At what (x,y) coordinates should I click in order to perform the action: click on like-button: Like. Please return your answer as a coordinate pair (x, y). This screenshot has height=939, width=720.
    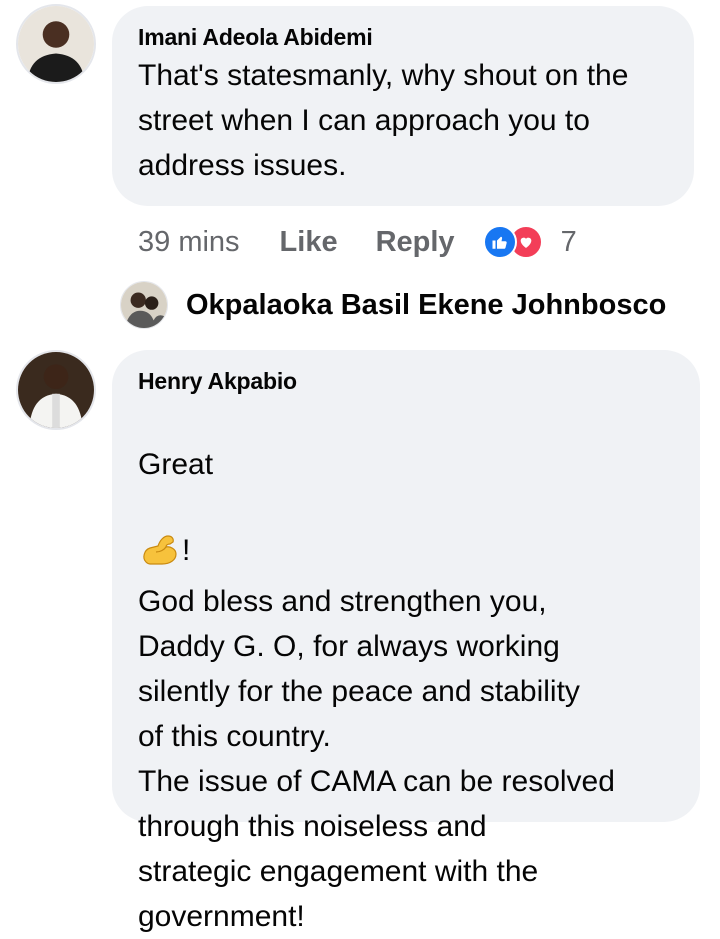
    Looking at the image, I should click on (309, 242).